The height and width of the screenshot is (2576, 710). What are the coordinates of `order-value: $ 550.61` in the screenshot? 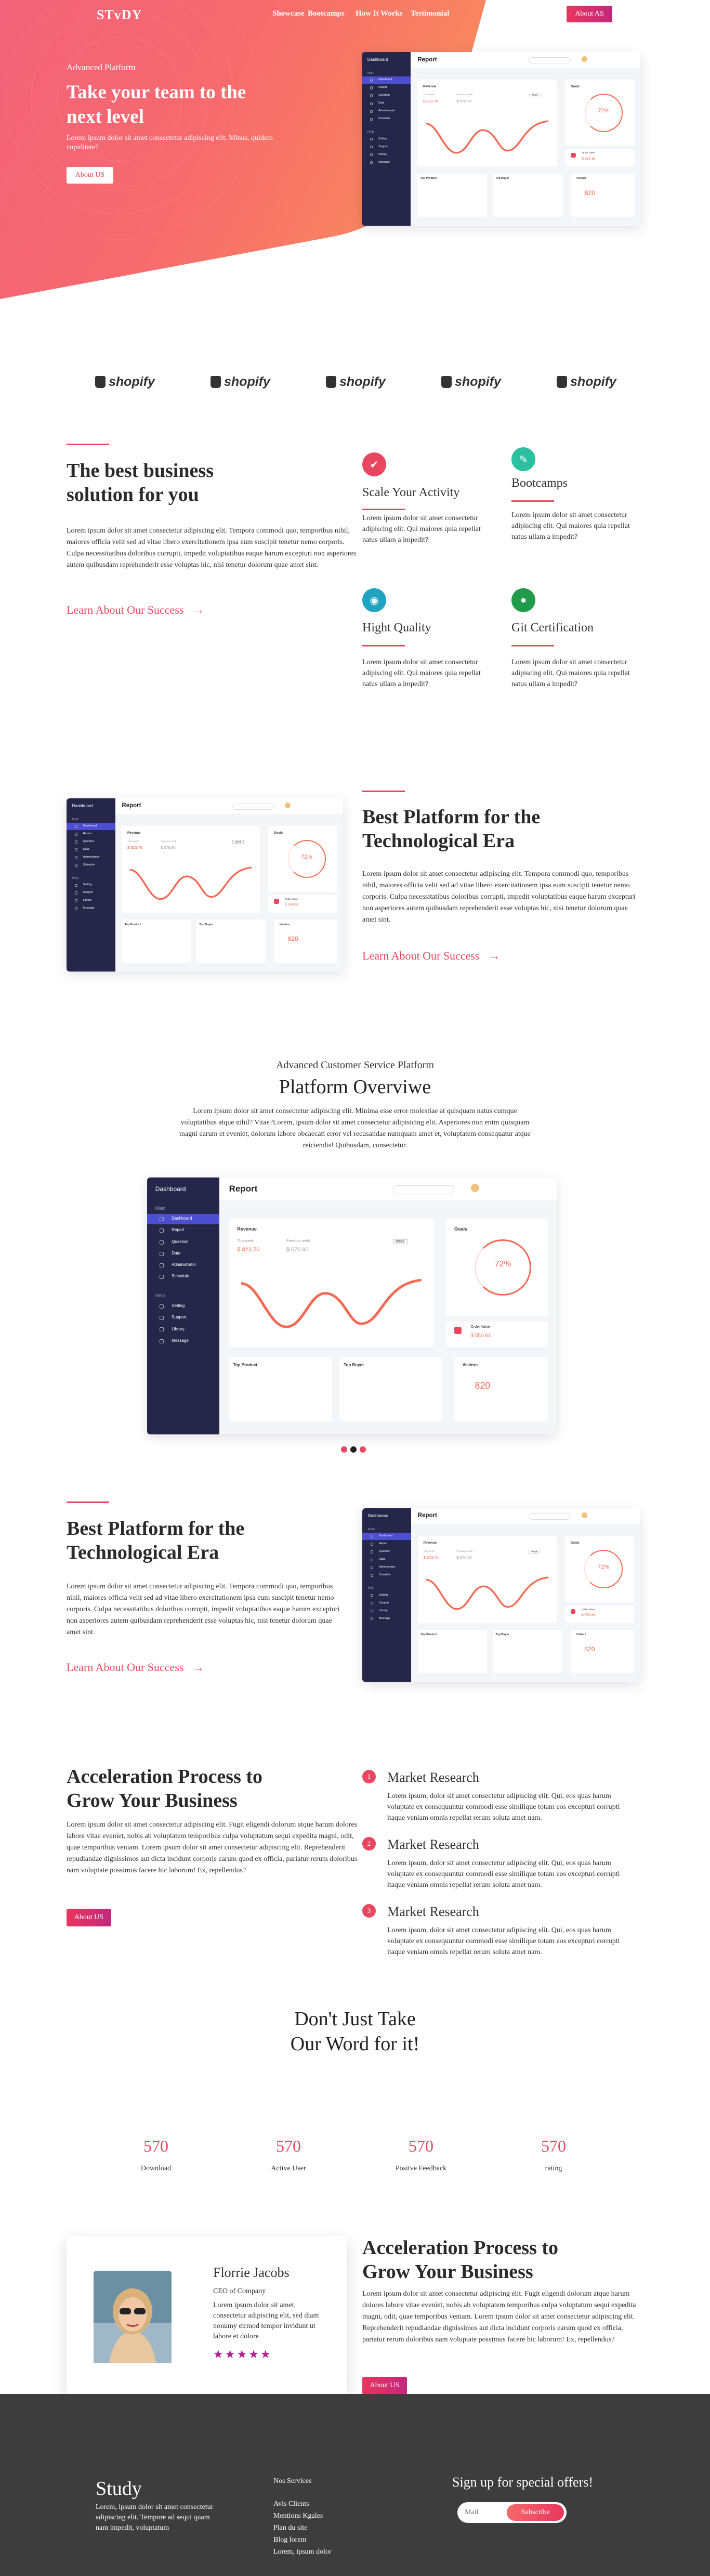 It's located at (589, 159).